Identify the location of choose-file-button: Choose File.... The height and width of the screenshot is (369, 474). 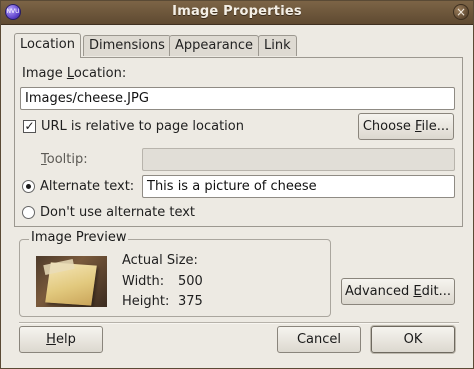
(406, 126).